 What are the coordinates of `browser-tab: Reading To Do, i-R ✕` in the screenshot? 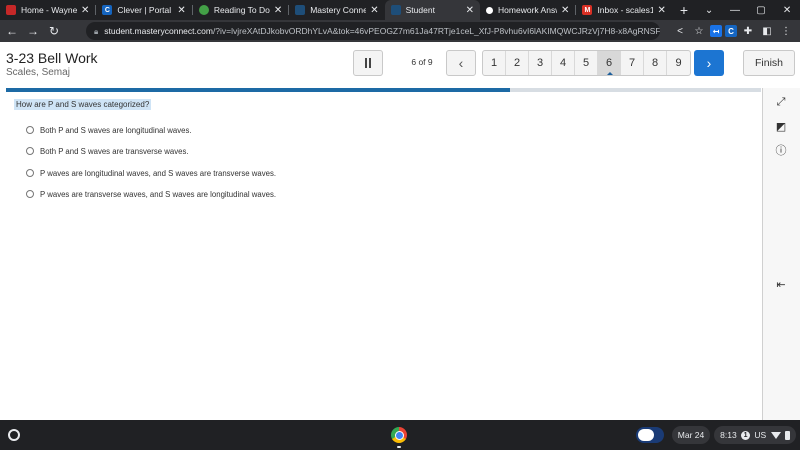 It's located at (240, 10).